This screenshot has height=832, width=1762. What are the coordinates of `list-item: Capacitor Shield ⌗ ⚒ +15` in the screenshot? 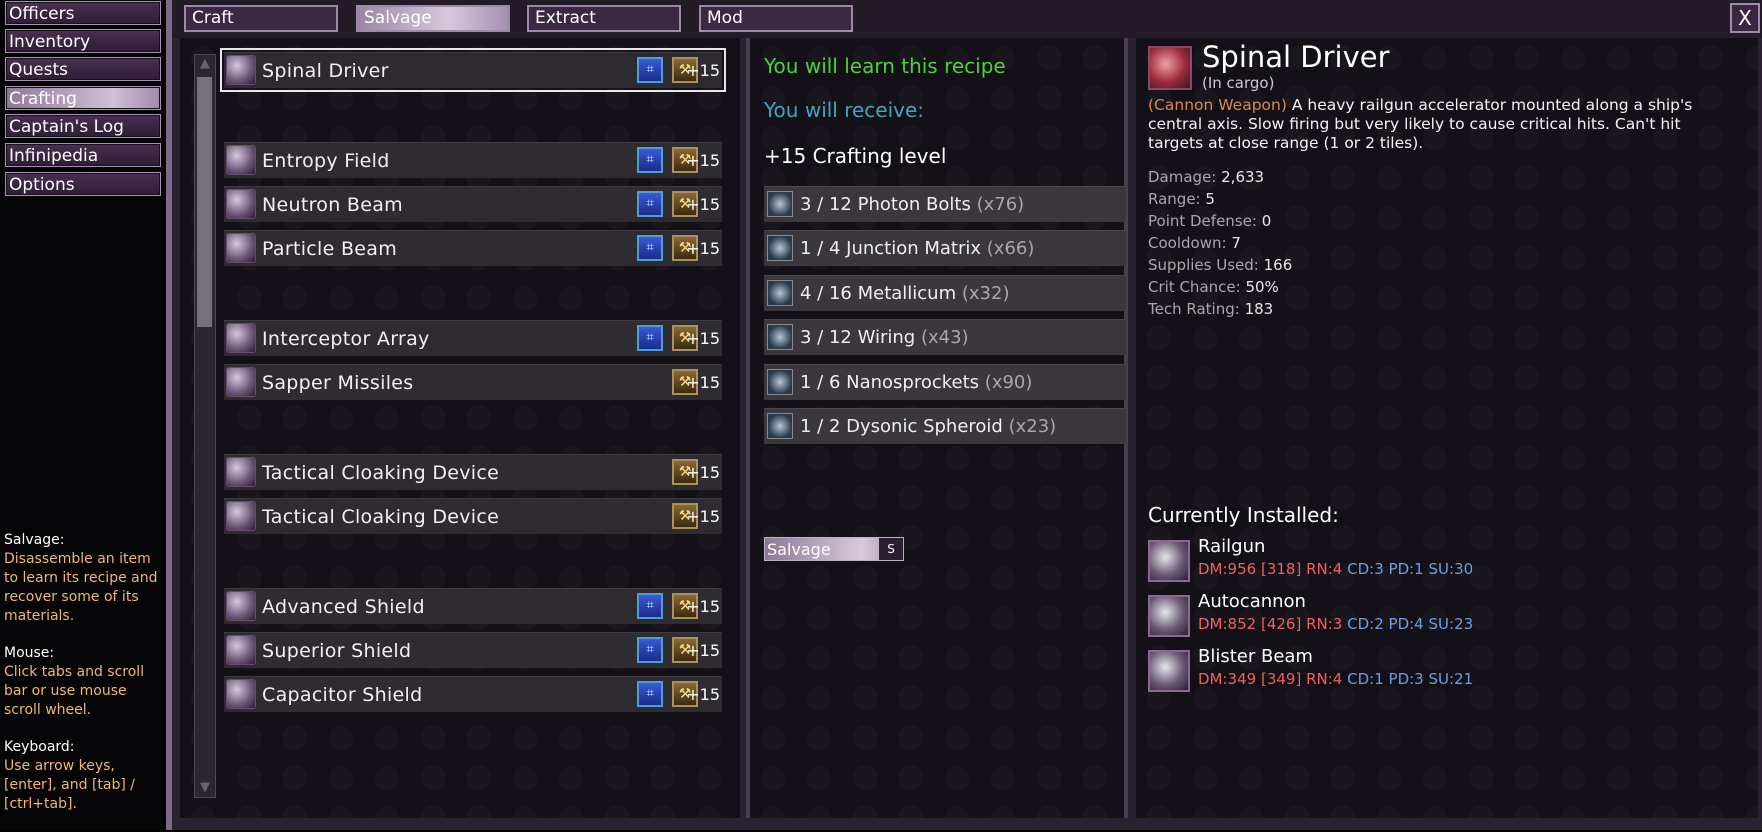 It's located at (473, 694).